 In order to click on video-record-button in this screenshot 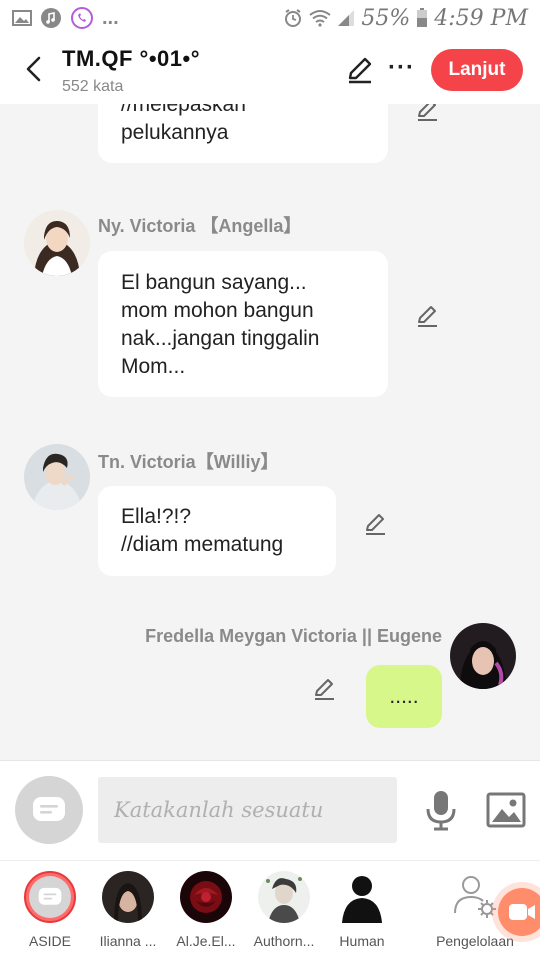, I will do `click(519, 912)`.